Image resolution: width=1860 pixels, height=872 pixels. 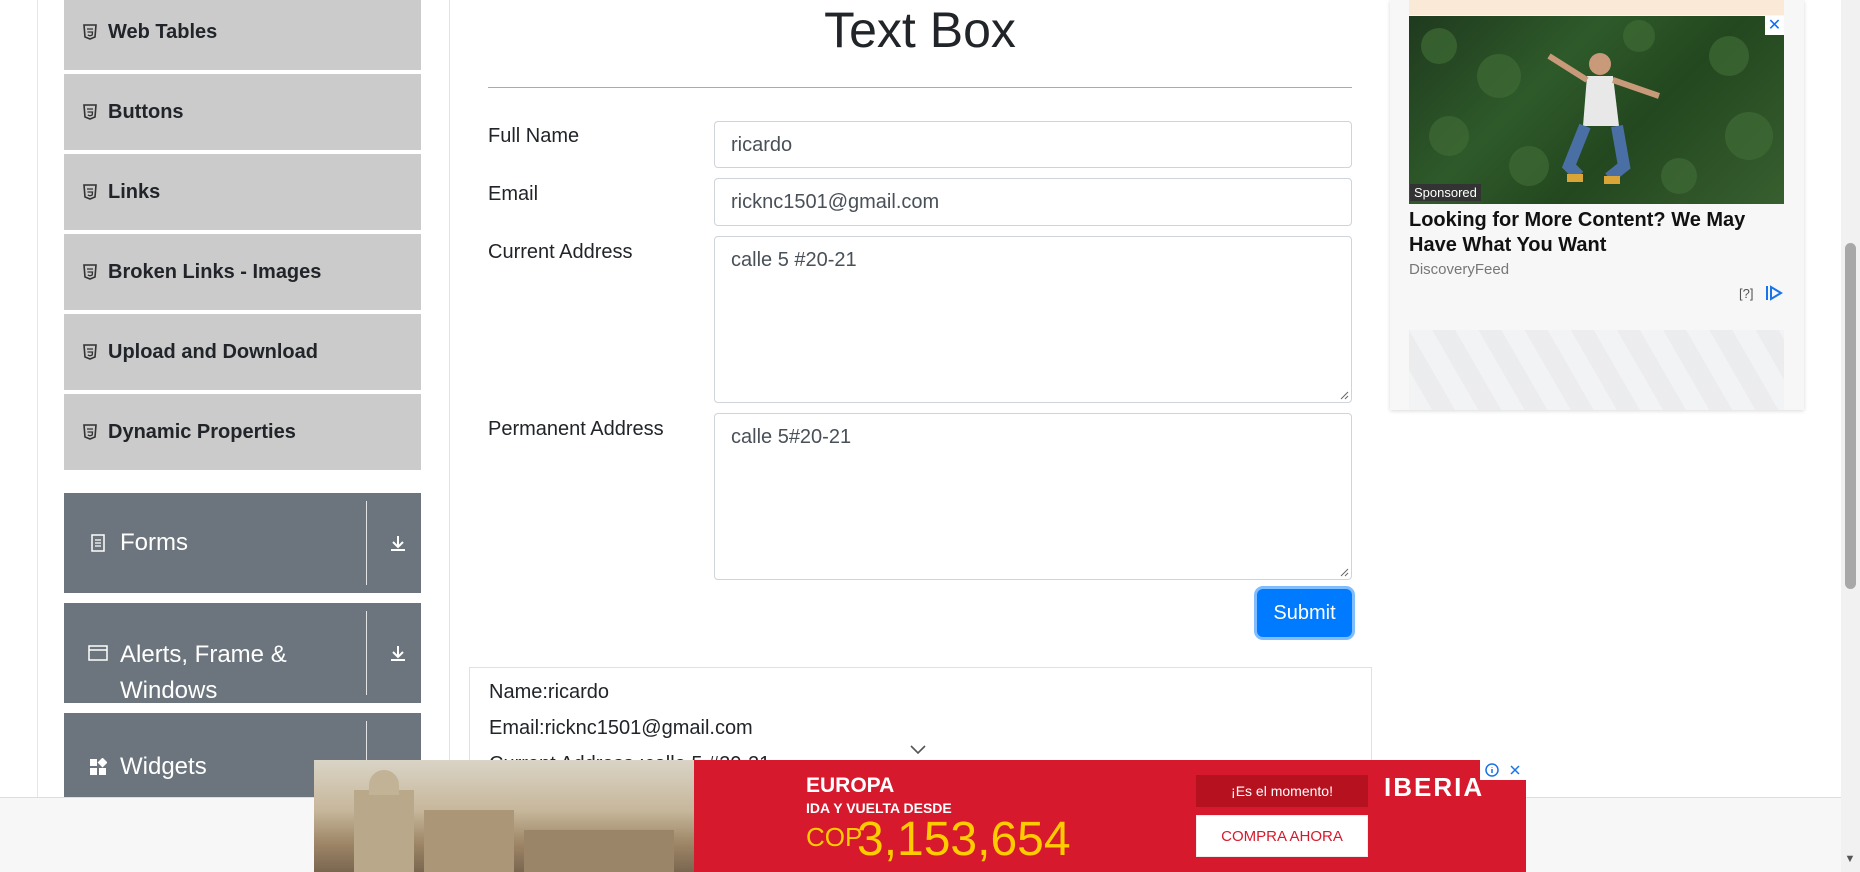 I want to click on sidebar-item-web-tables: Web Tables, so click(x=242, y=36).